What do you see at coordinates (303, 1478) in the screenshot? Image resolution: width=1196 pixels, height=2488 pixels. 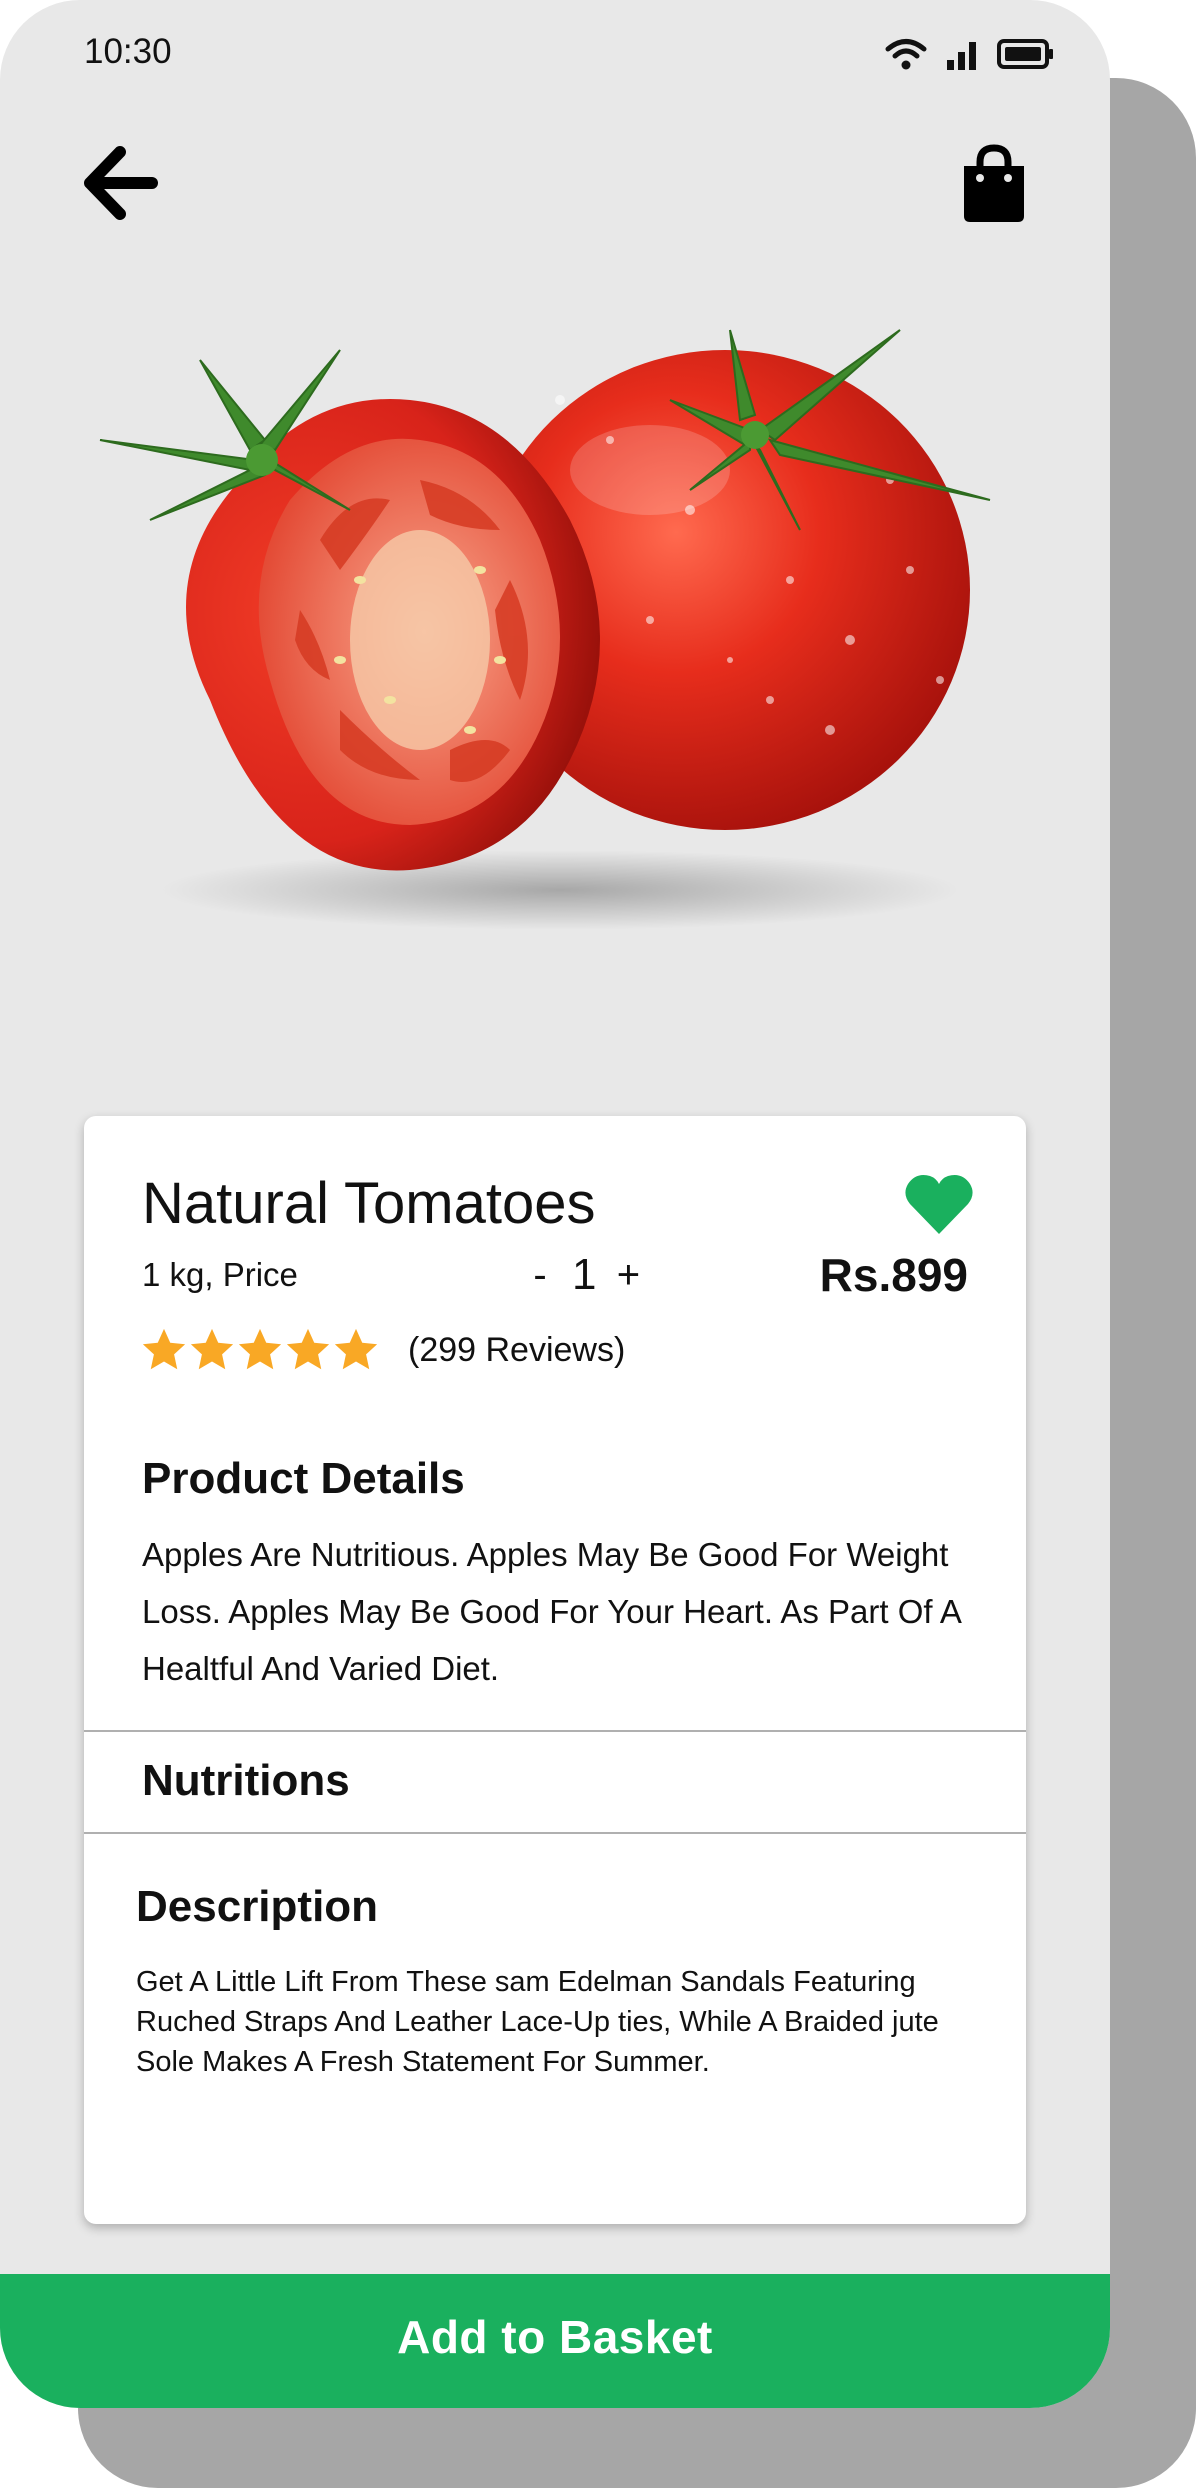 I see `product-details-heading: Product Details` at bounding box center [303, 1478].